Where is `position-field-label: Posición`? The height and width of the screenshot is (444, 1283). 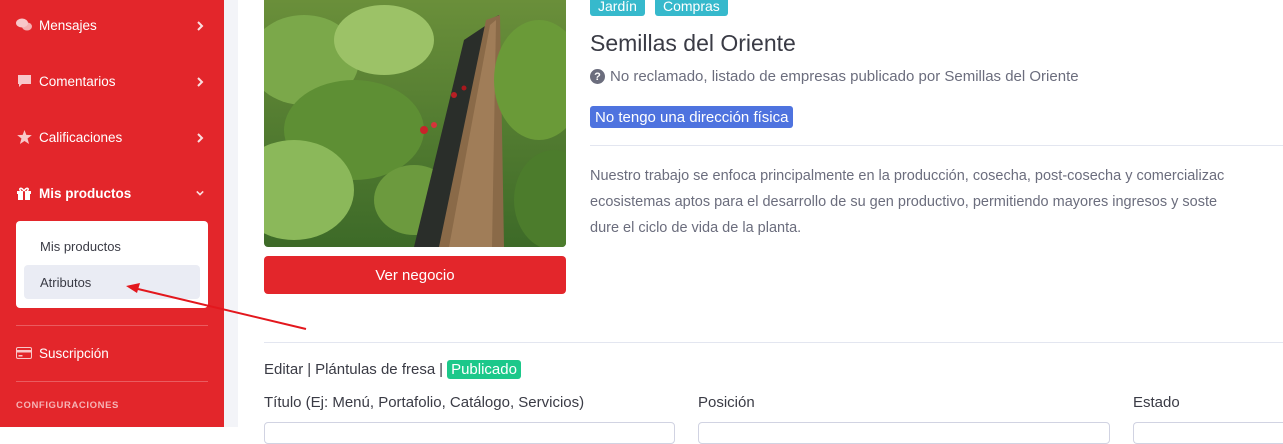
position-field-label: Posición is located at coordinates (726, 402).